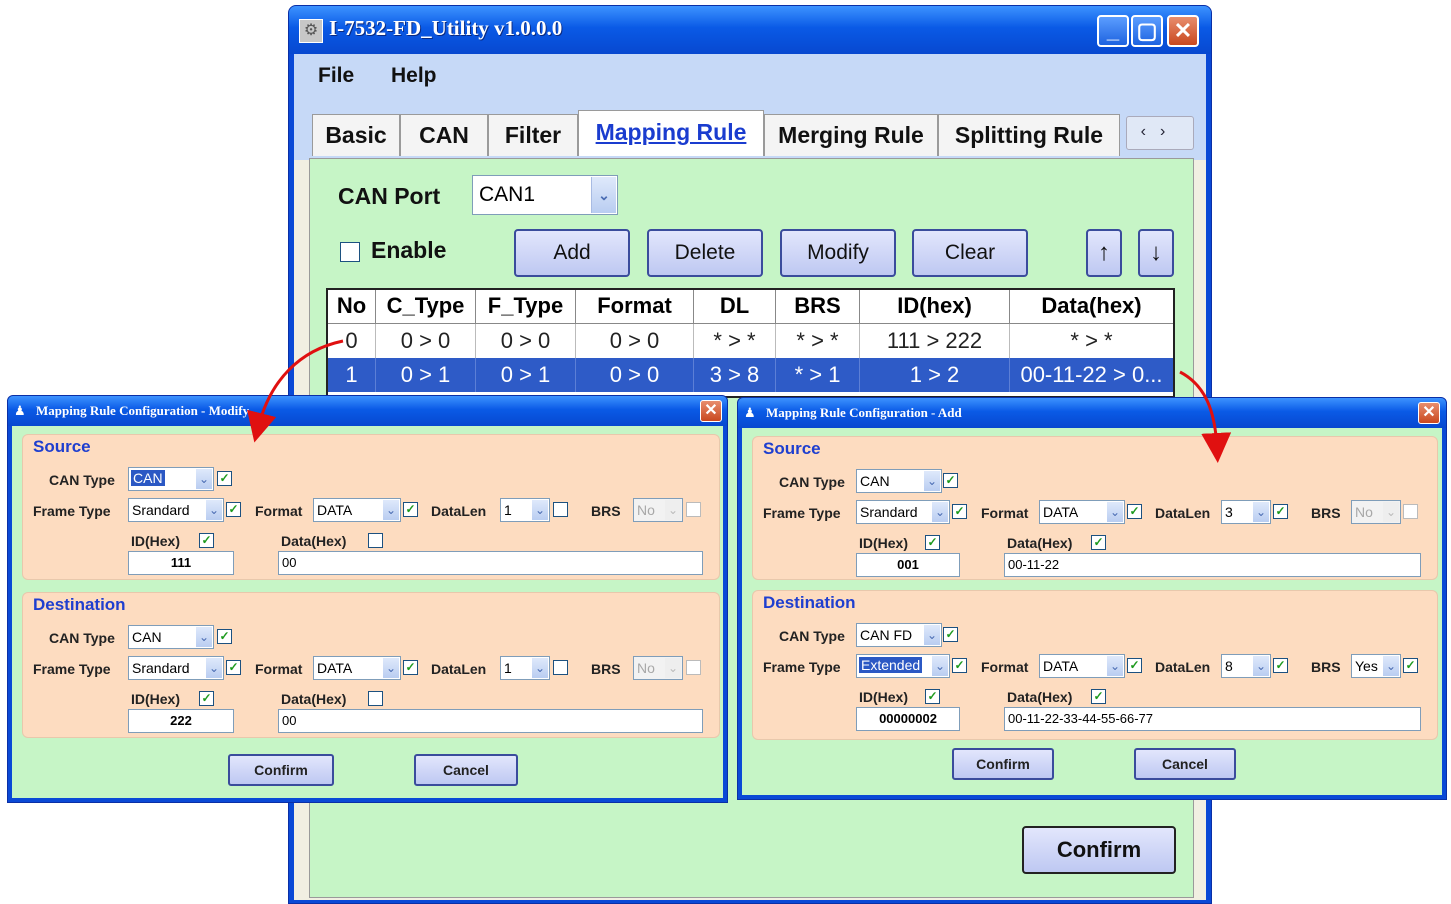 The width and height of the screenshot is (1451, 904). What do you see at coordinates (1185, 764) in the screenshot?
I see `add-cancel-button: Cancel` at bounding box center [1185, 764].